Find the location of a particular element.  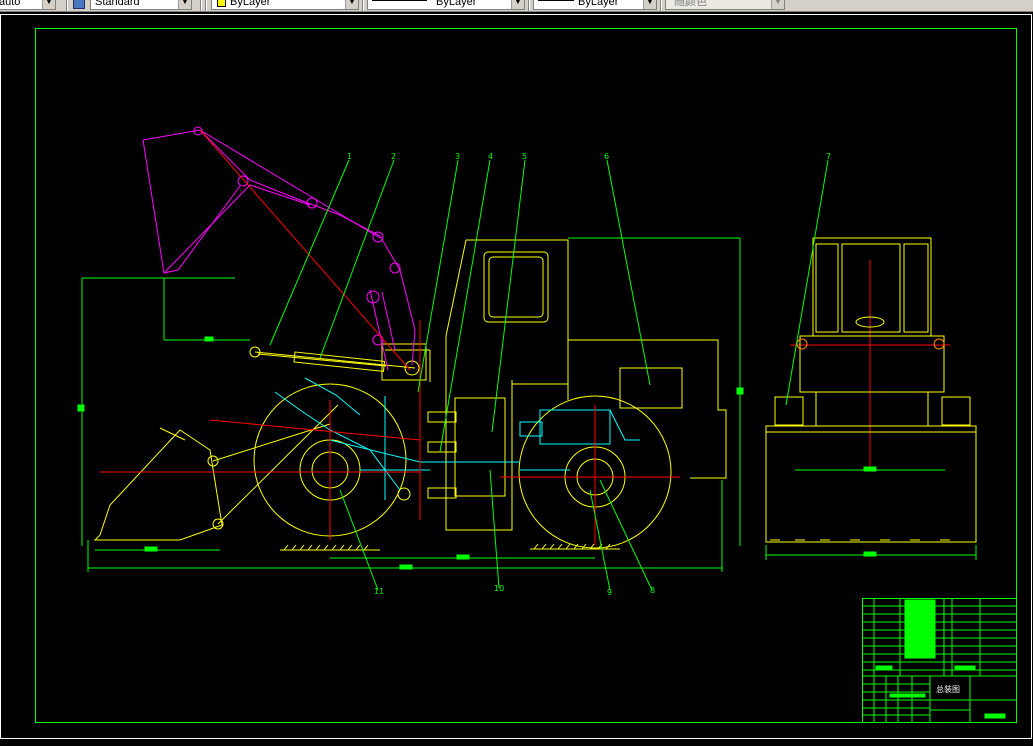

text-style-icon is located at coordinates (79, 4).